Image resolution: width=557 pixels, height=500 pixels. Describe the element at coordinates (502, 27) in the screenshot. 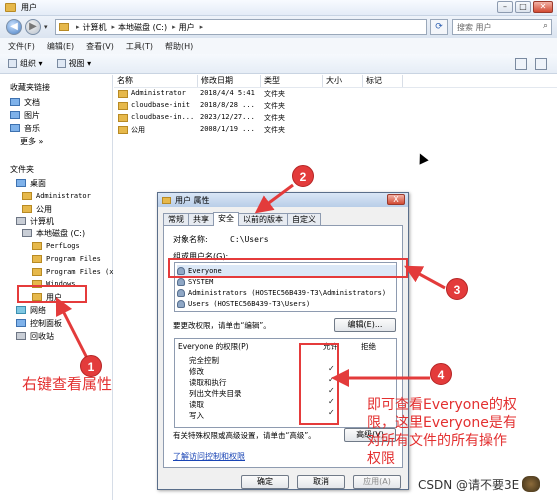

I see `search-input: 搜索 用户 ⌕` at that location.